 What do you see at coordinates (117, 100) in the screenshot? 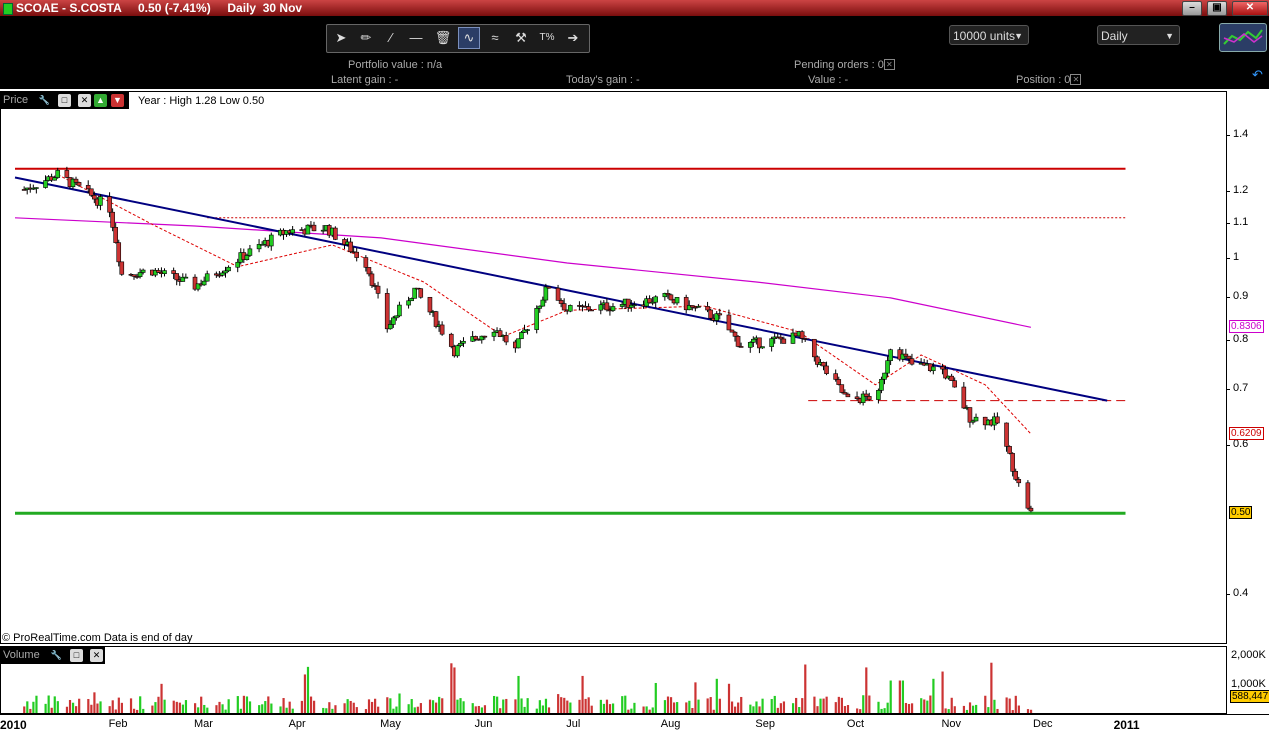
I see `move-down-icon: ▼` at bounding box center [117, 100].